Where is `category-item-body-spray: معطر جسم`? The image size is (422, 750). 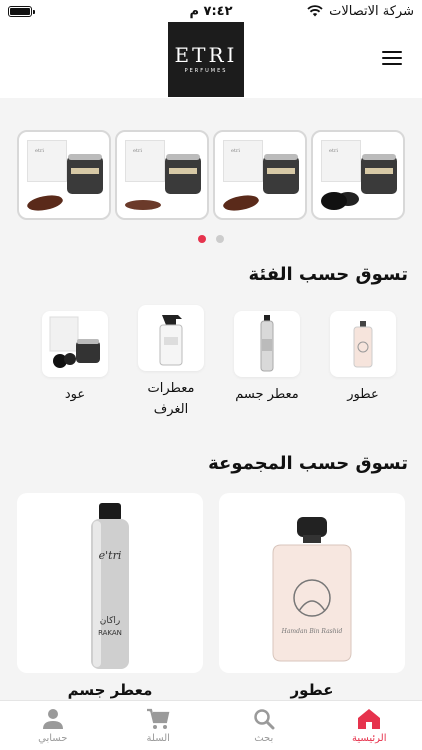 category-item-body-spray: معطر جسم is located at coordinates (267, 358).